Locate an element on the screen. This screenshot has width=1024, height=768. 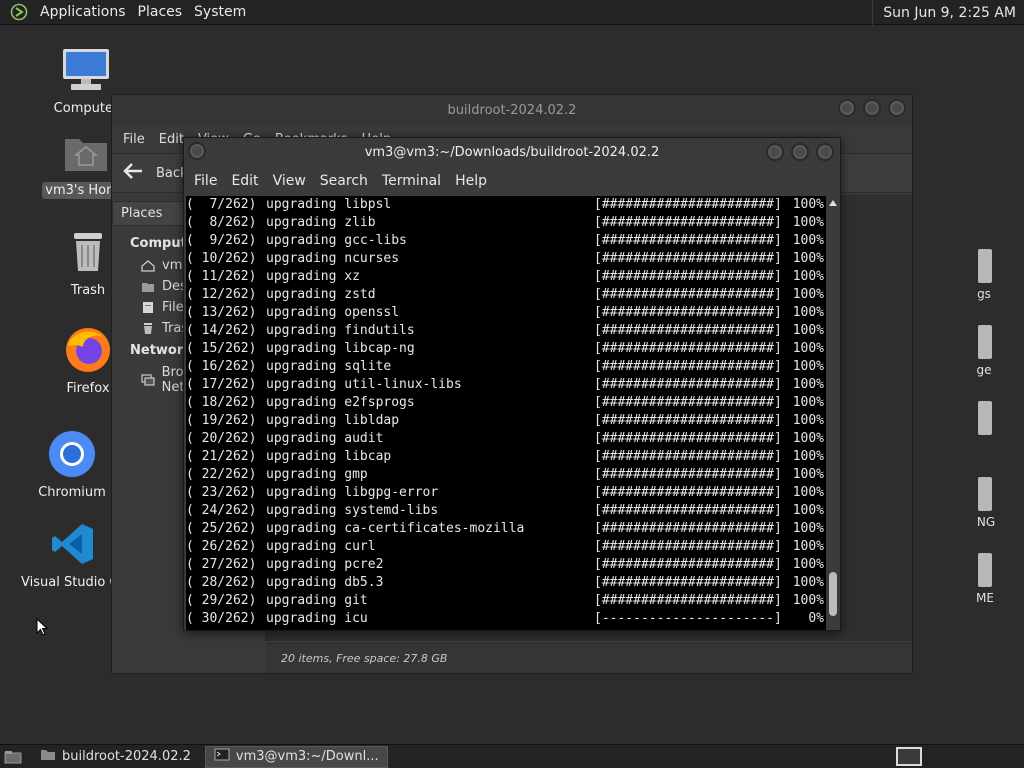
terminal-line-text: upgrading curl is located at coordinates (321, 546).